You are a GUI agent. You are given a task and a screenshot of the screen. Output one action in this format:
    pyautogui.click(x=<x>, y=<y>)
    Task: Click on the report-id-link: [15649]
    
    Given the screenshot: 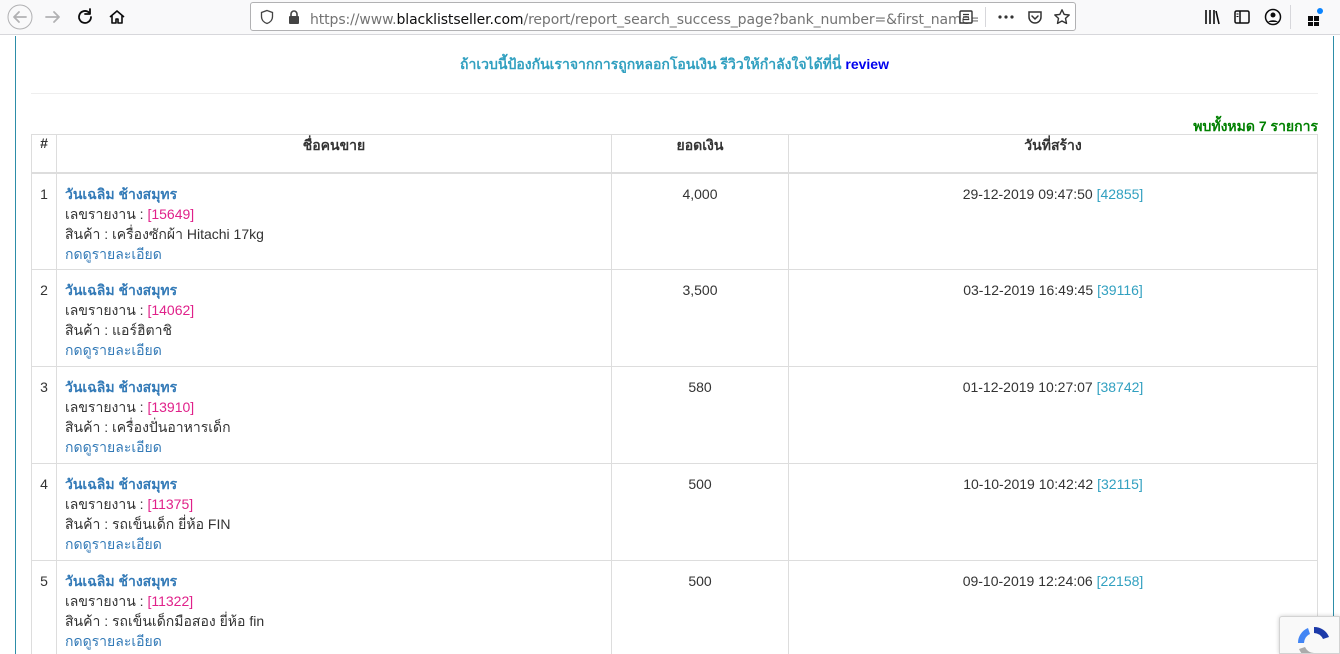 What is the action you would take?
    pyautogui.click(x=170, y=214)
    